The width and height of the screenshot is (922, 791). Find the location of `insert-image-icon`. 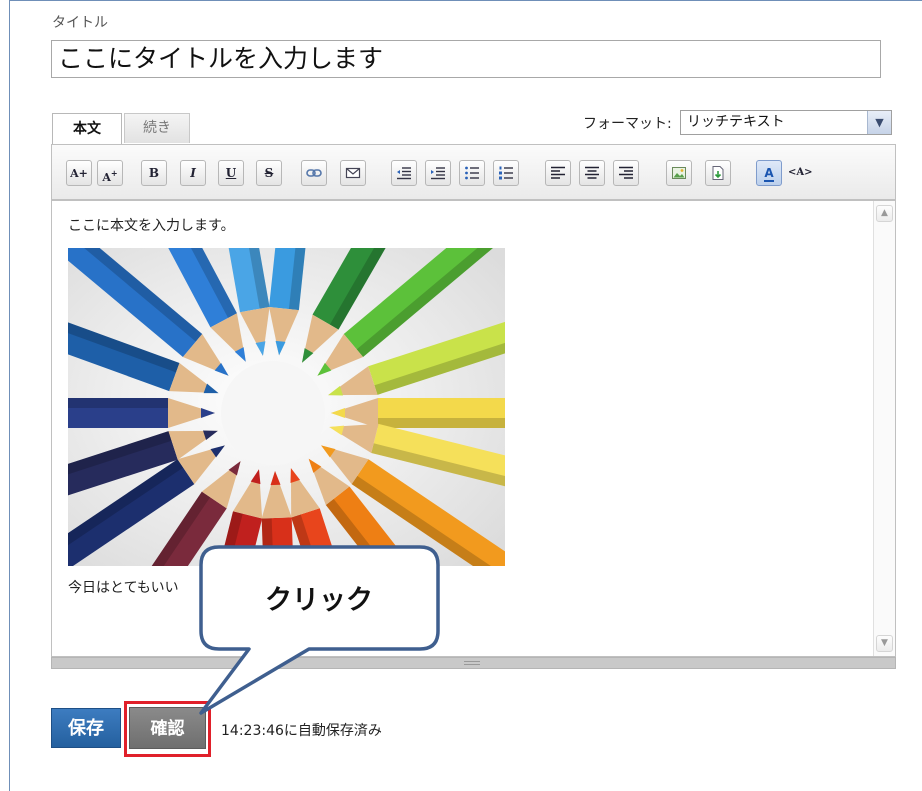

insert-image-icon is located at coordinates (679, 173).